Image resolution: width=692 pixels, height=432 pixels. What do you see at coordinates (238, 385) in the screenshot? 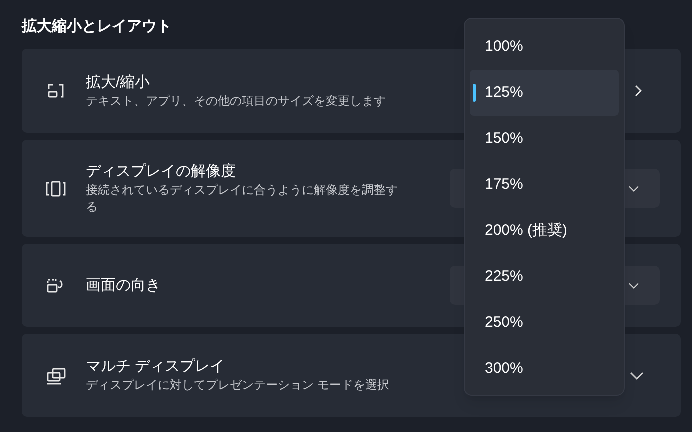
I see `setting-description: ディスプレイに対してプレゼンテーション モードを選択` at bounding box center [238, 385].